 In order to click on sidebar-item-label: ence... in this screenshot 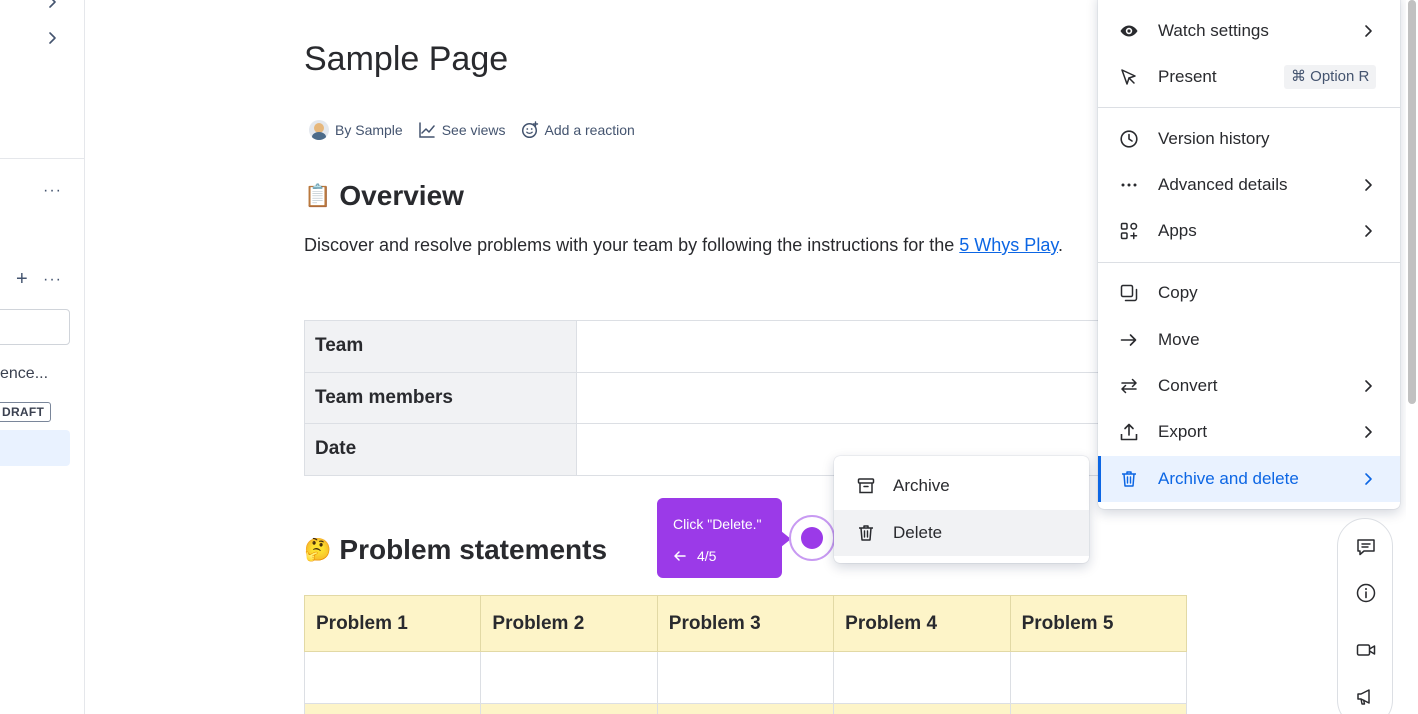, I will do `click(24, 374)`.